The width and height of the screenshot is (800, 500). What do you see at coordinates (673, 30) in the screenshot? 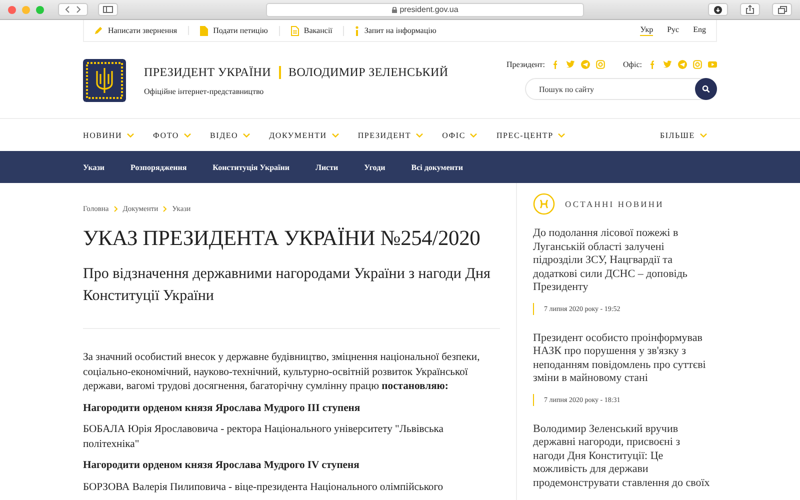
I see `language-link: Рус` at bounding box center [673, 30].